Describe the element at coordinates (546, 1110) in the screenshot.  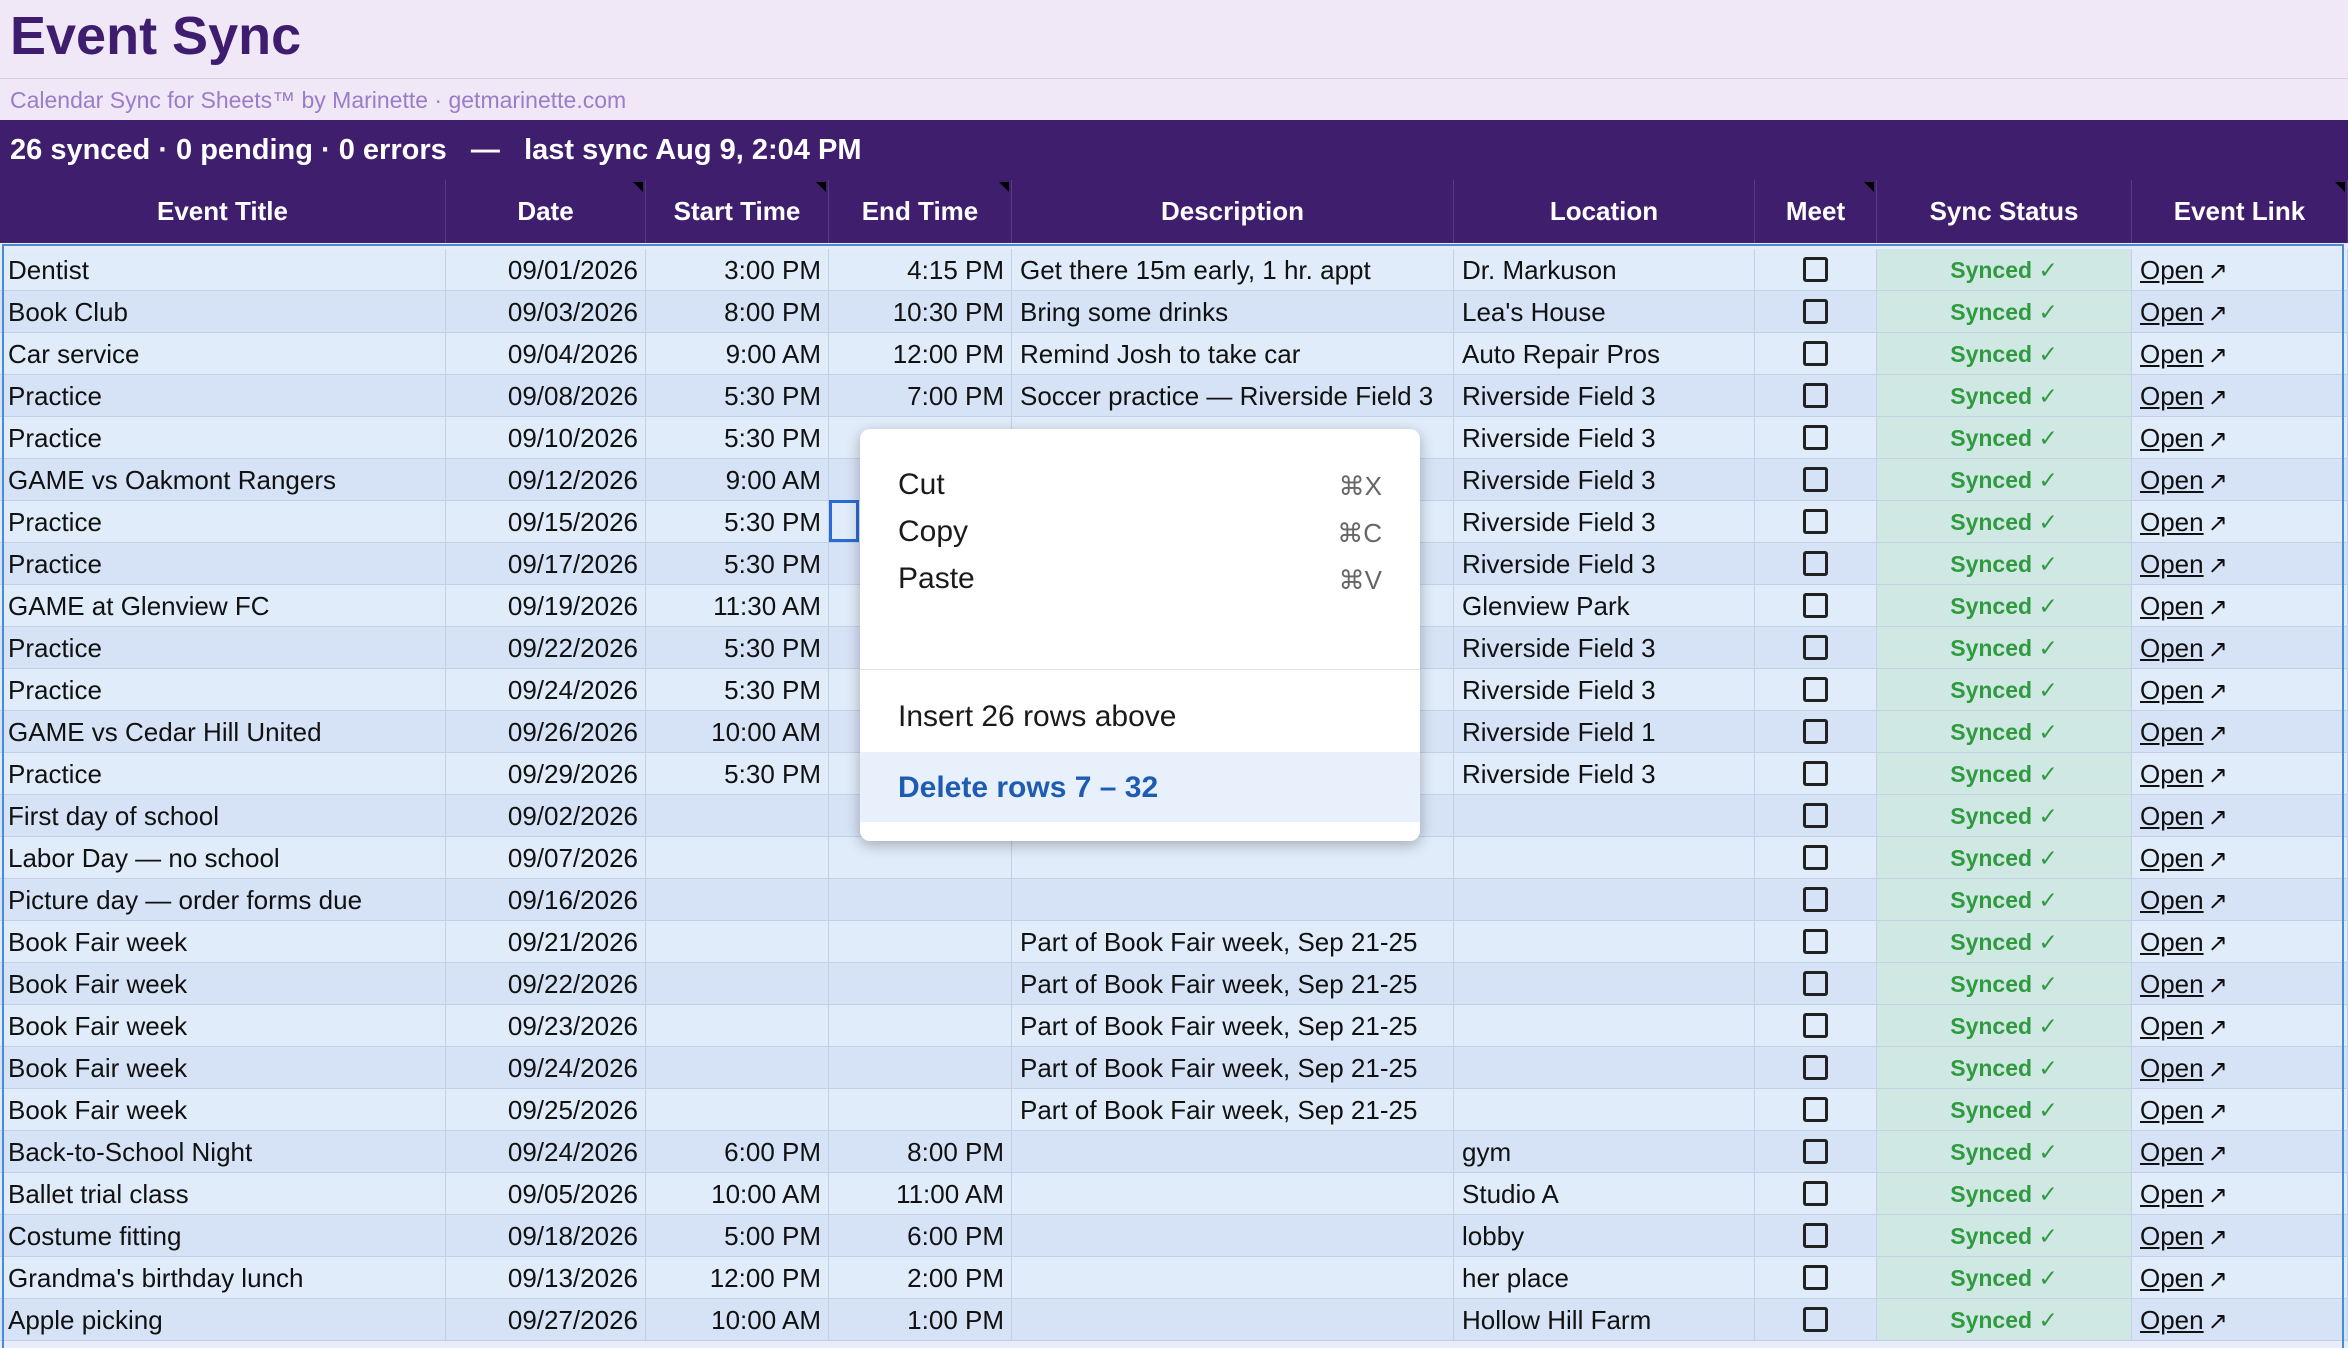
I see `cell-date: 09/25/2026` at that location.